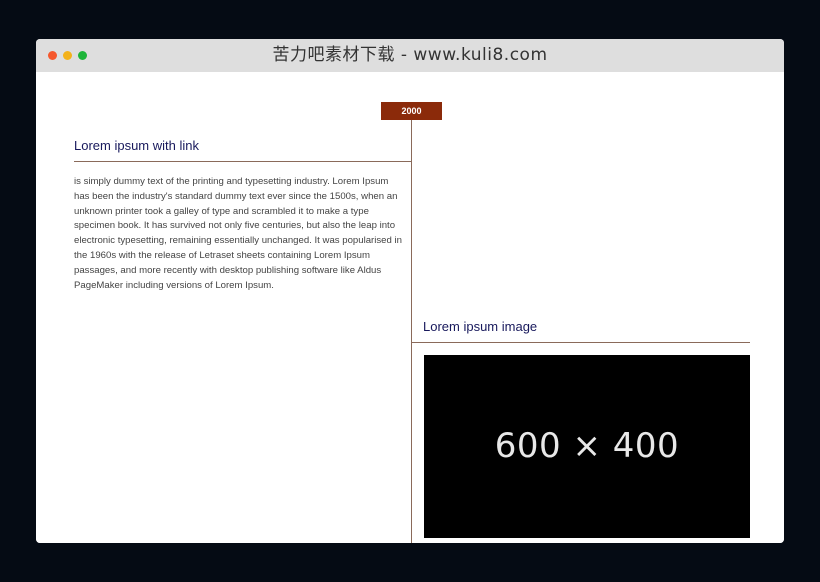 This screenshot has width=820, height=582. I want to click on timeline-axis, so click(411, 331).